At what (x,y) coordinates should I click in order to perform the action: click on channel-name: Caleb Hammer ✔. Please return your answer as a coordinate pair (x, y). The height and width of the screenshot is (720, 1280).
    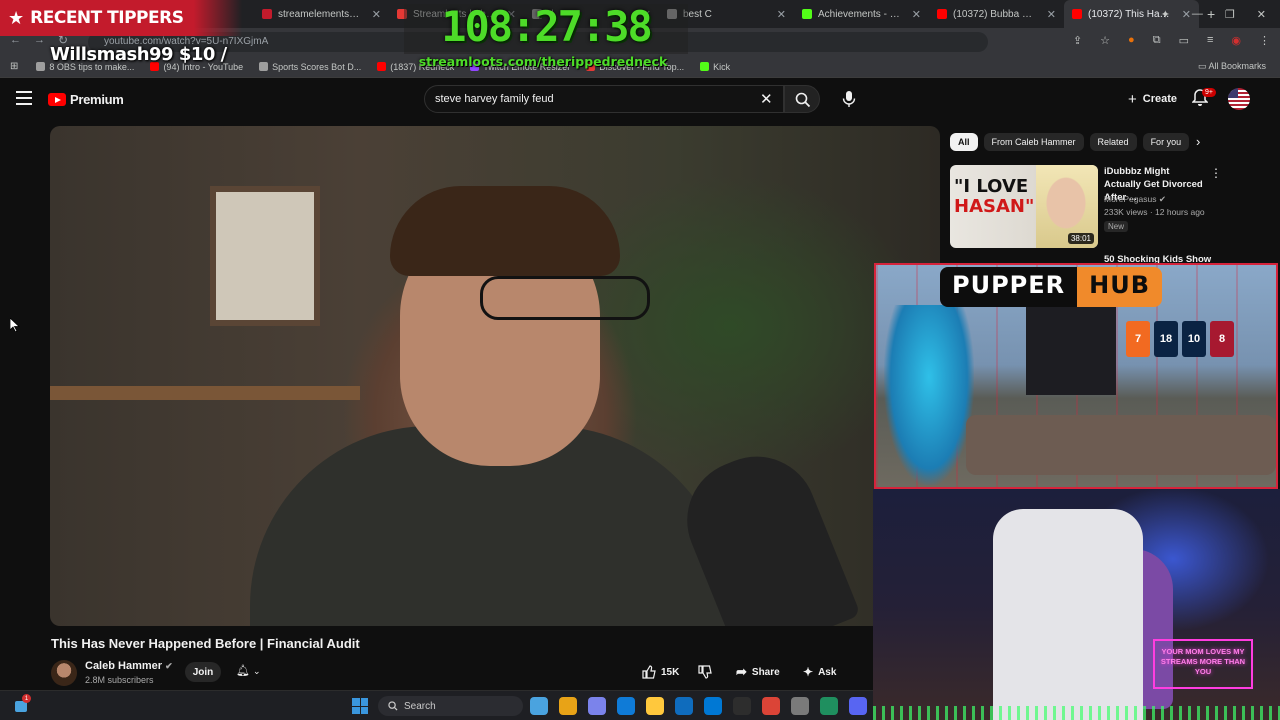
    Looking at the image, I should click on (129, 666).